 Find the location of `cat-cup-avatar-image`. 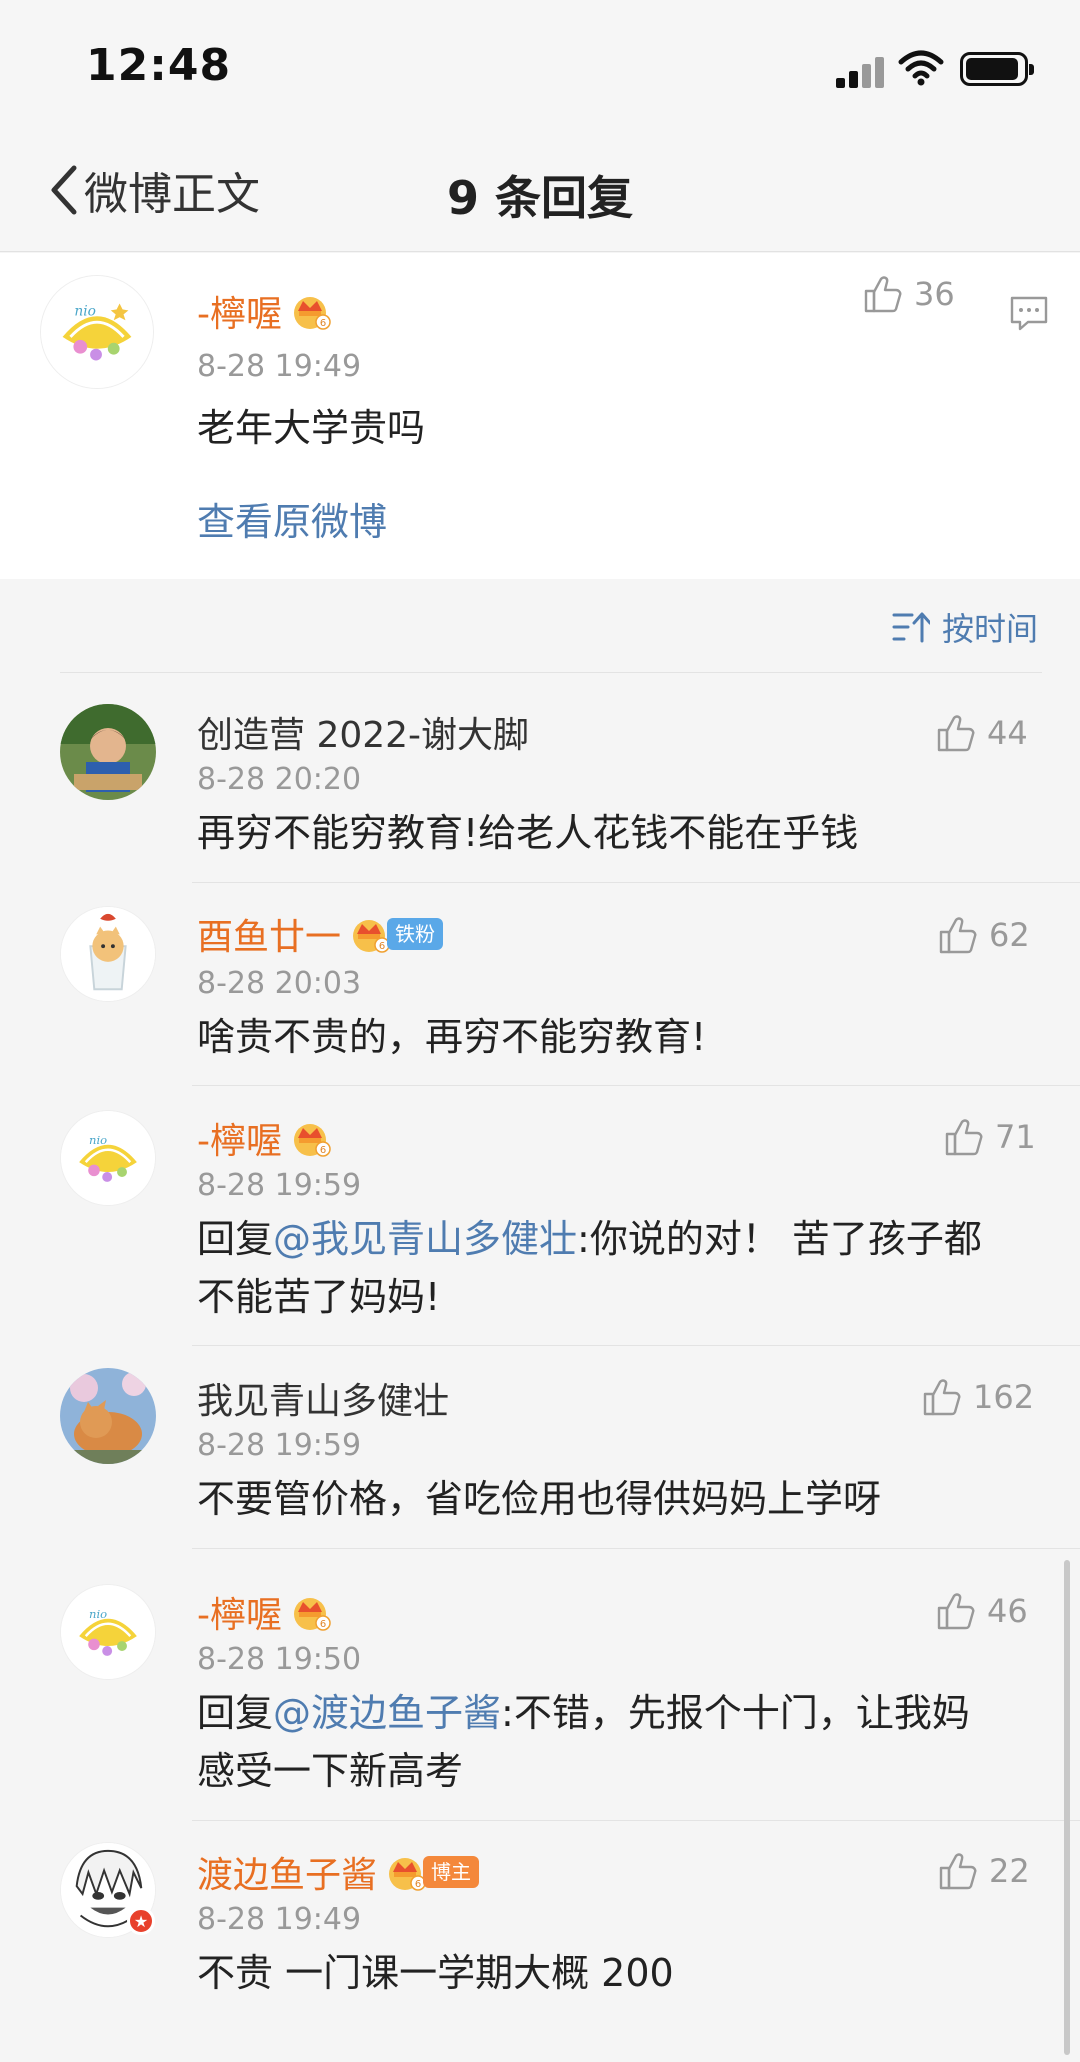

cat-cup-avatar-image is located at coordinates (108, 954).